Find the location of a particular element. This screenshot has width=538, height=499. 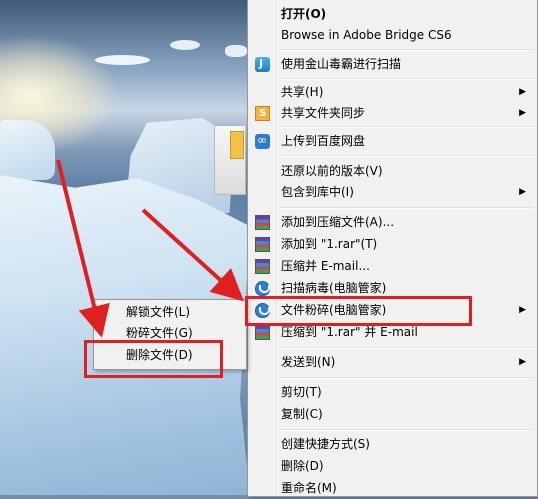

menu-item-share-folder-sync: 共享文件夹同步 ▶ is located at coordinates (392, 113).